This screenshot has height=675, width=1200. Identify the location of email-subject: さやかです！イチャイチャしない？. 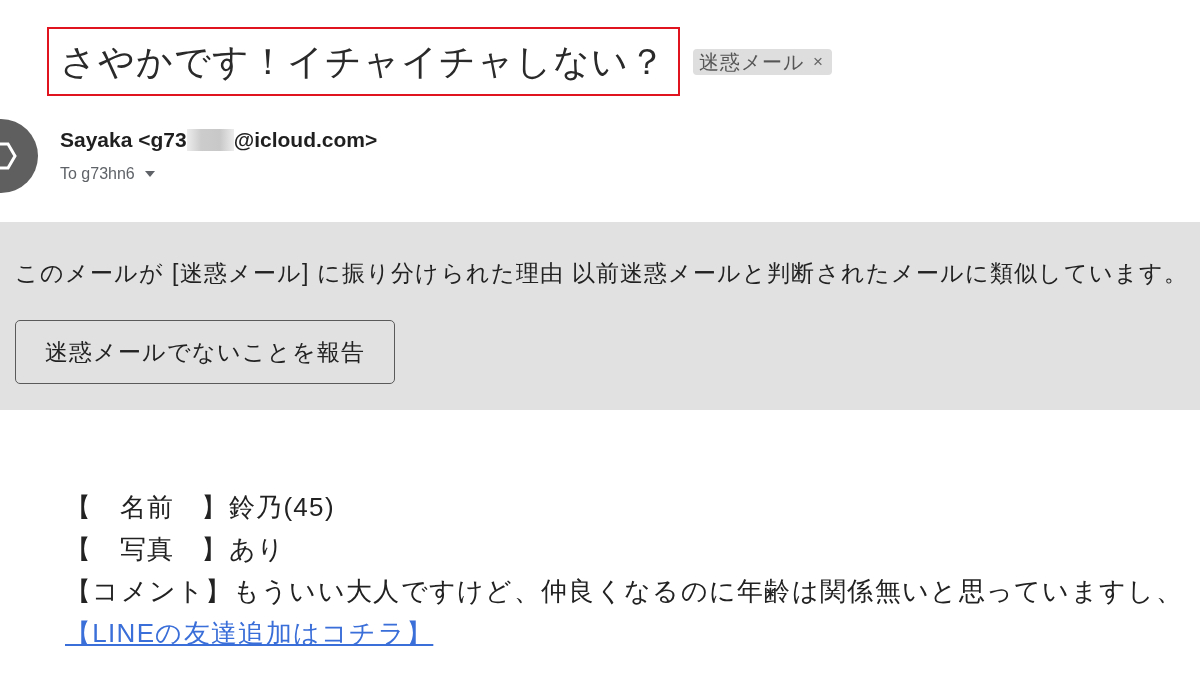
(363, 62).